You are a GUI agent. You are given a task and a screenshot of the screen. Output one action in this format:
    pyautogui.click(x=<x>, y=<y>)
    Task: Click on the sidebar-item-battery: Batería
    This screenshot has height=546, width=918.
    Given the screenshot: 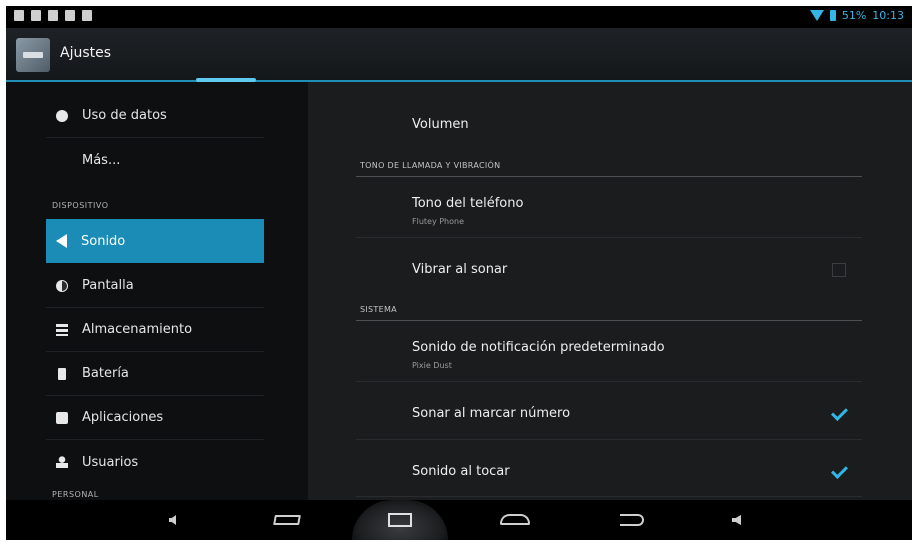 What is the action you would take?
    pyautogui.click(x=155, y=374)
    